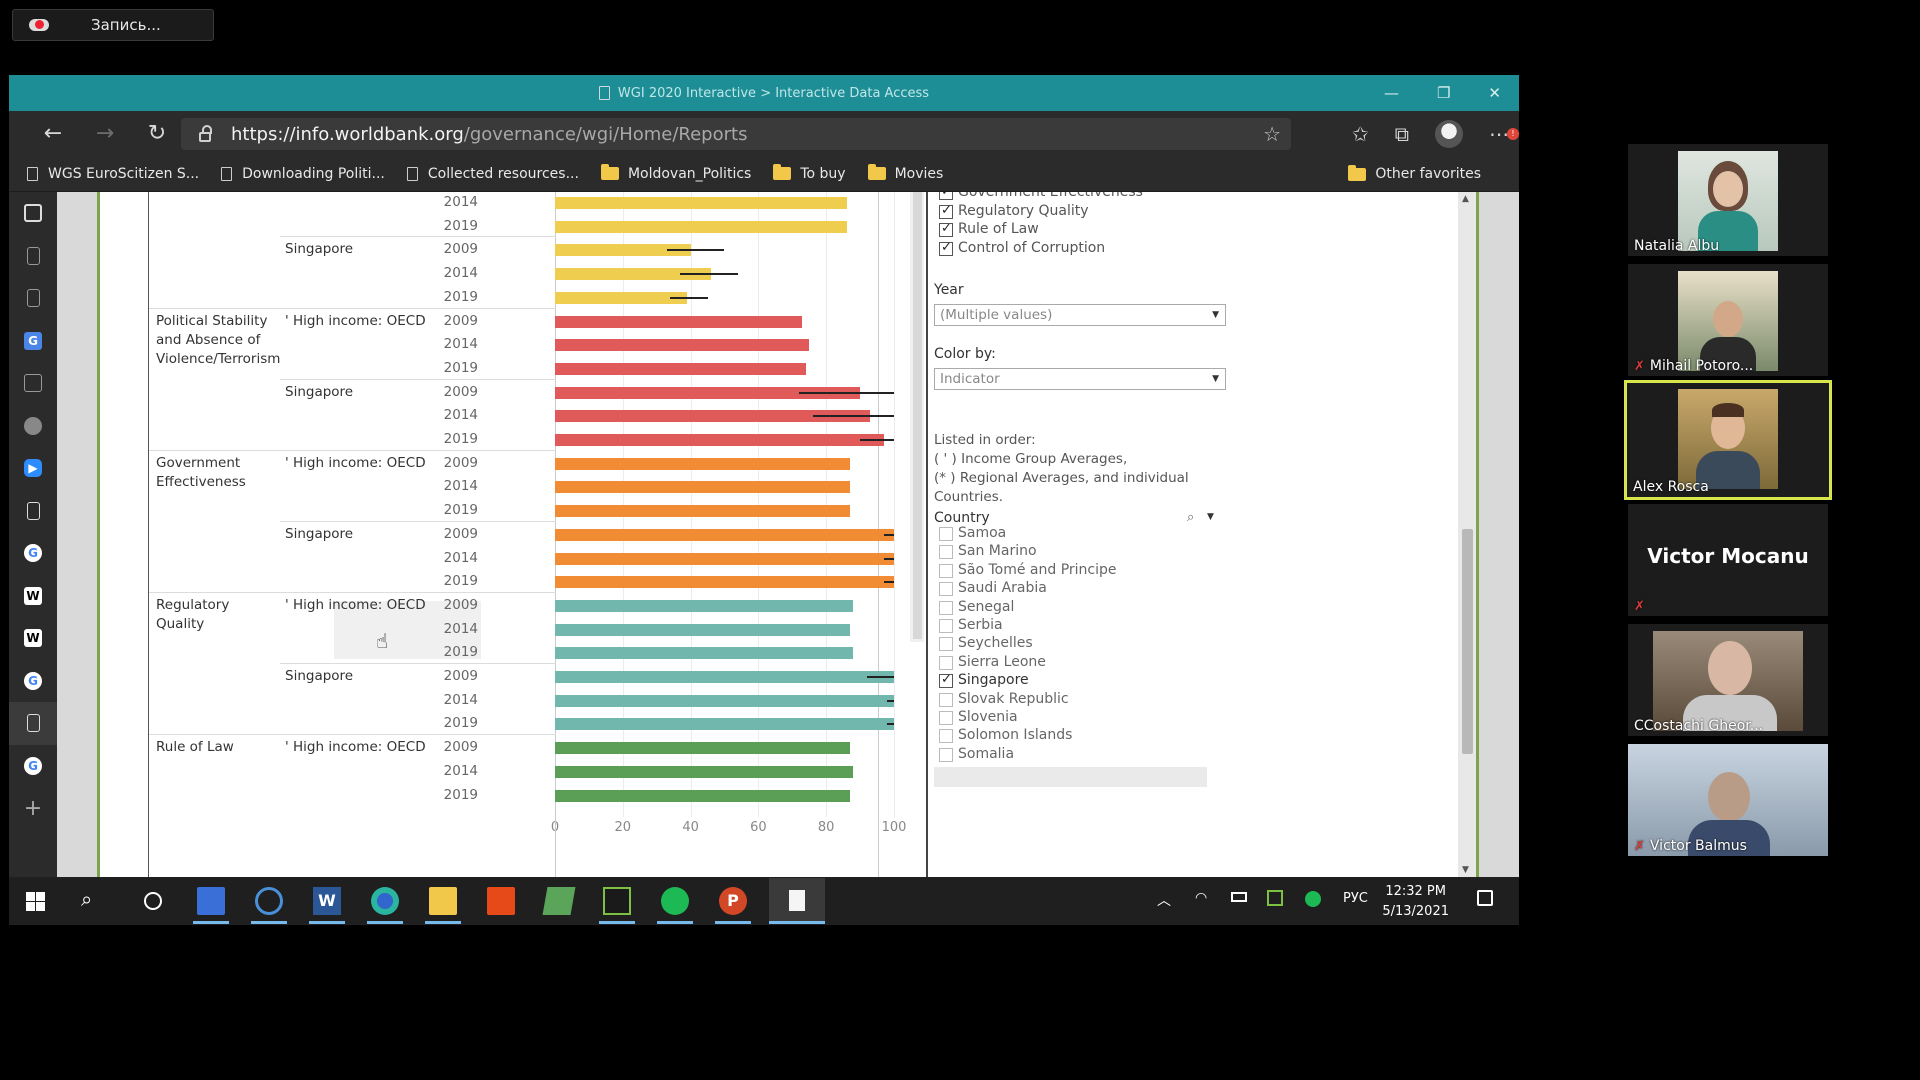 Image resolution: width=1920 pixels, height=1080 pixels. What do you see at coordinates (1728, 560) in the screenshot?
I see `participant-tile: Victor Mocanu ✗` at bounding box center [1728, 560].